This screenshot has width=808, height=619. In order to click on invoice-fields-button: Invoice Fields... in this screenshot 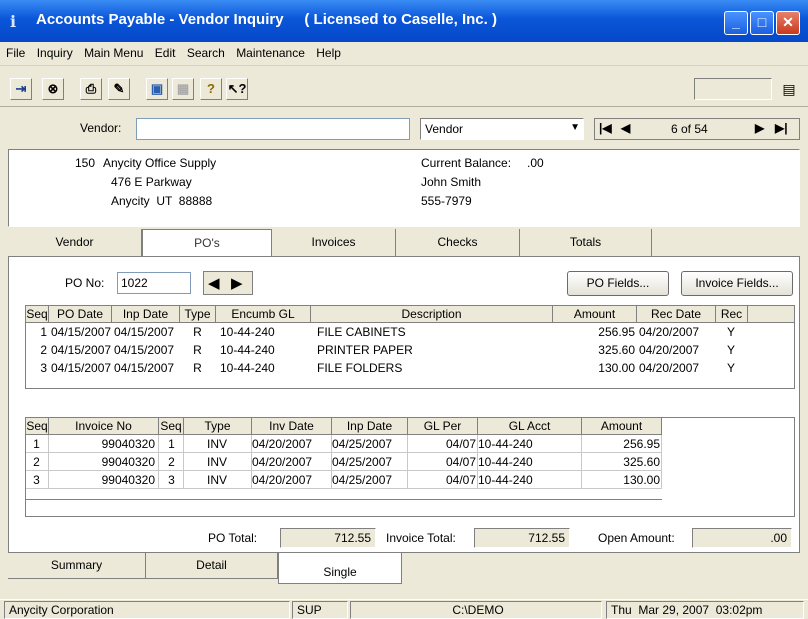, I will do `click(737, 283)`.